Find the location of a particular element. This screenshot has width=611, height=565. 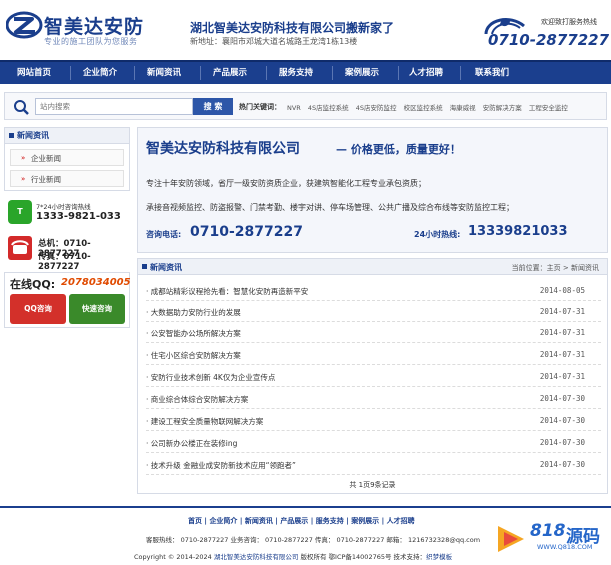

nav-contact: 联系我们 is located at coordinates (492, 73).